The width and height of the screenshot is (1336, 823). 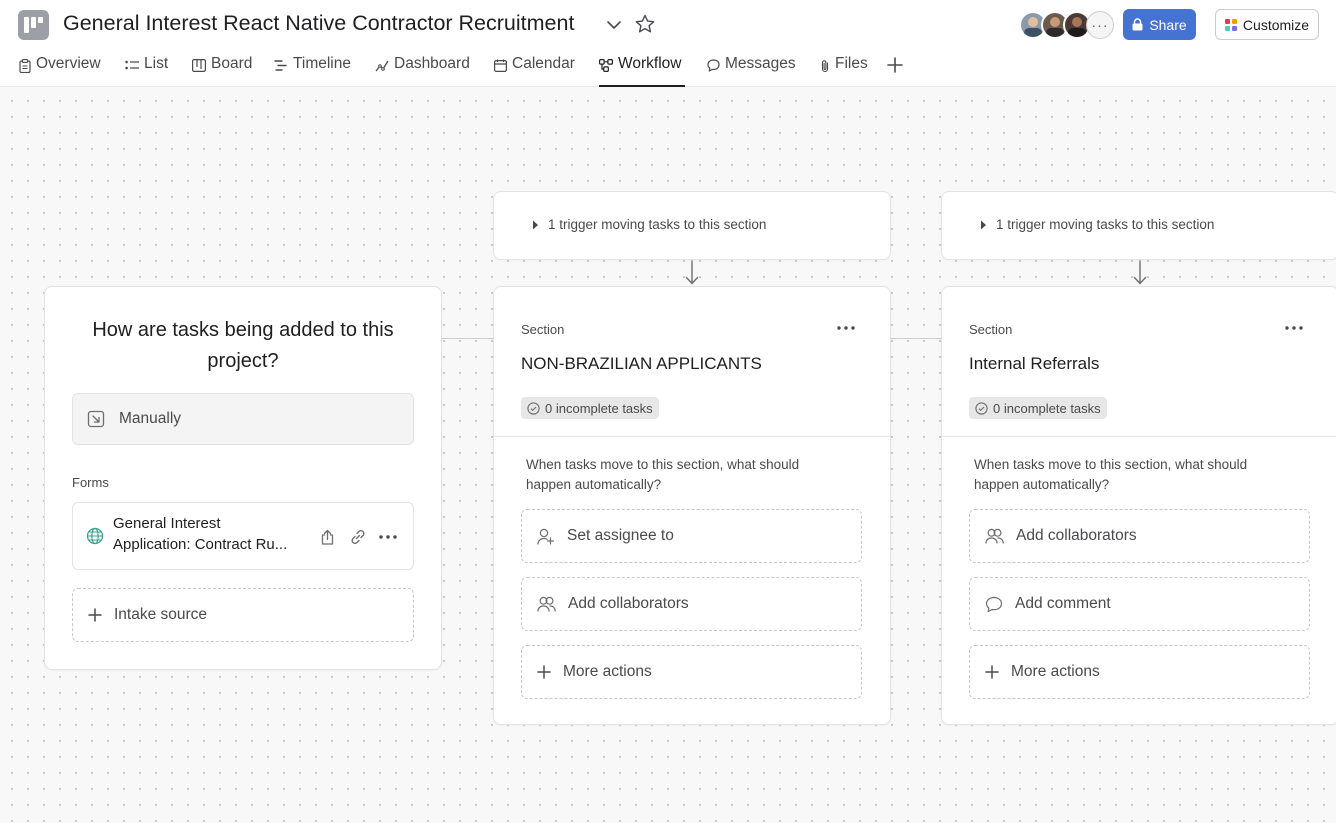 What do you see at coordinates (895, 65) in the screenshot?
I see `add-tab-icon` at bounding box center [895, 65].